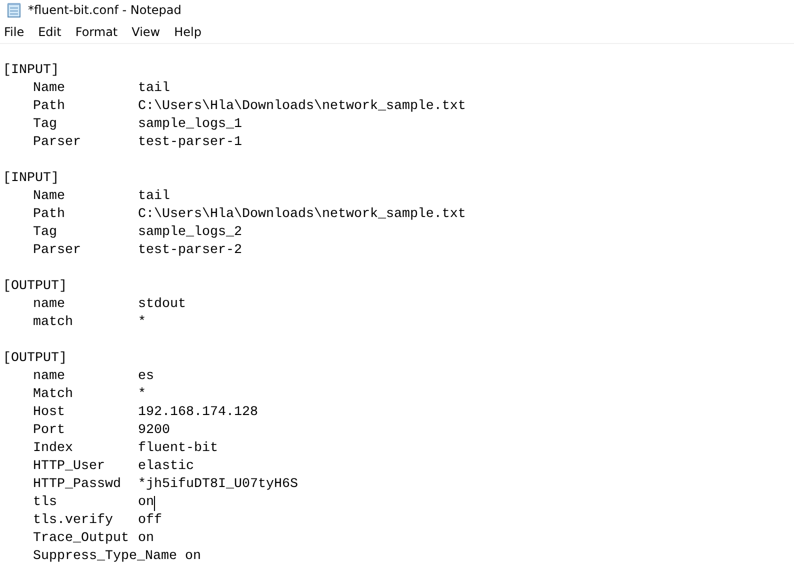 The height and width of the screenshot is (575, 794). Describe the element at coordinates (81, 539) in the screenshot. I see `config-key: Trace_Output` at that location.